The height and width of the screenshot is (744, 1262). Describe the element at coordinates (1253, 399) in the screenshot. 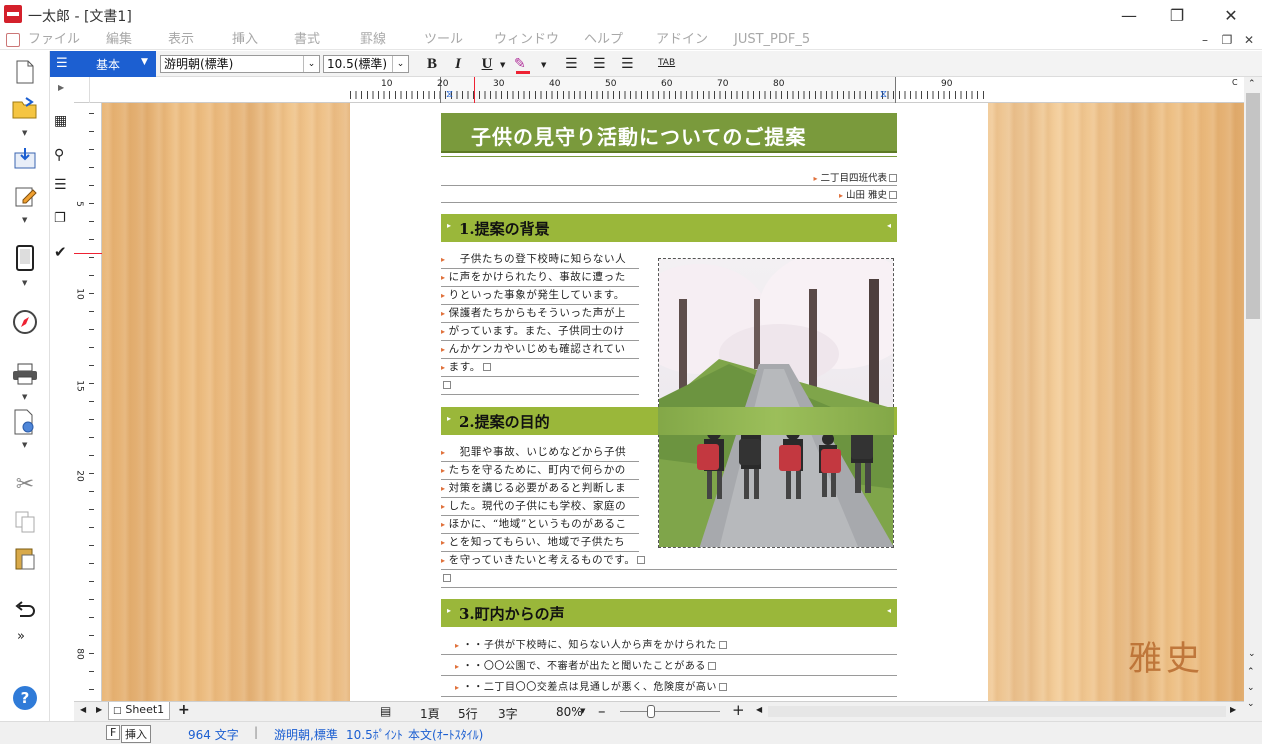

I see `vertical-scrollbar: ⌃ ⌄ ⌃ ⌄ ⌄` at that location.